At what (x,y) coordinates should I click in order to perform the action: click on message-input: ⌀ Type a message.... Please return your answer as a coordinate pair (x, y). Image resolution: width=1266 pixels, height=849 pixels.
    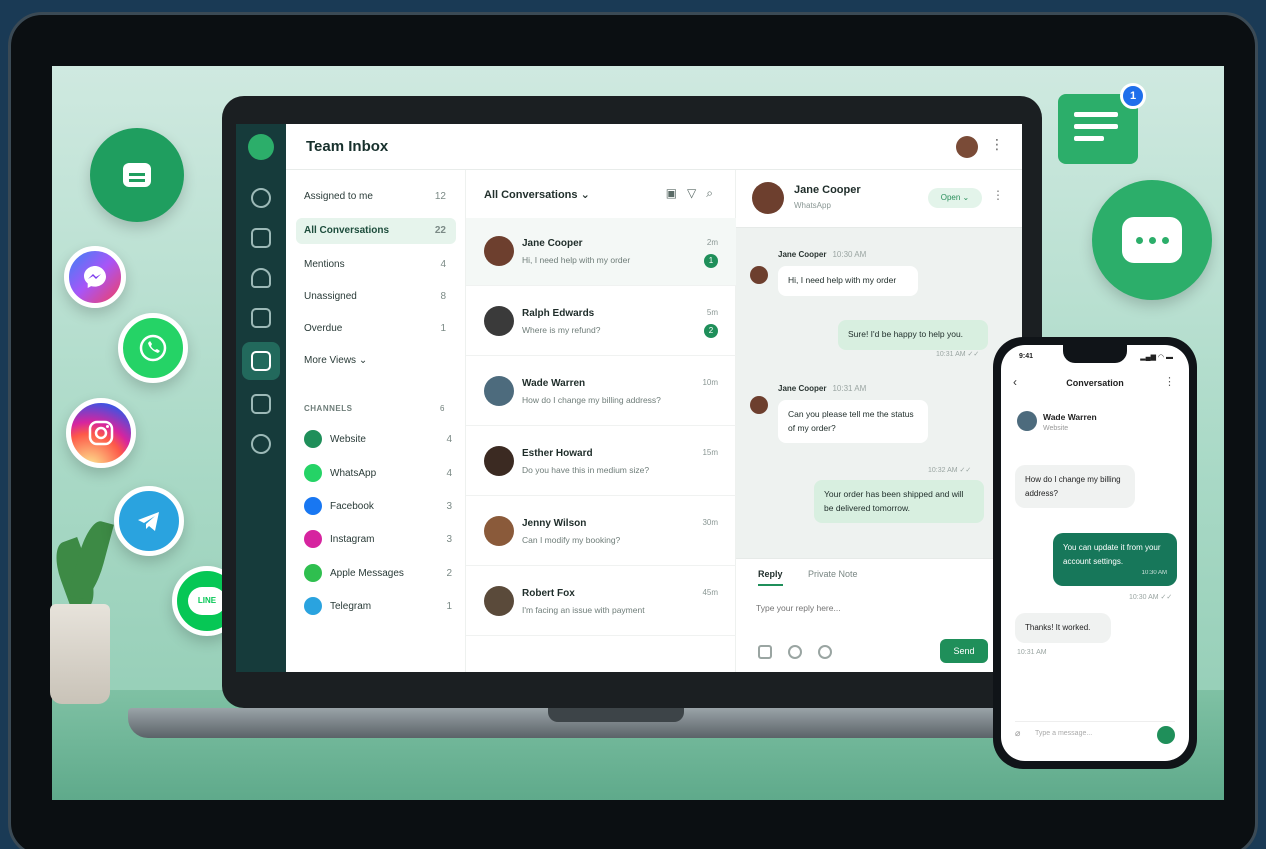
    Looking at the image, I should click on (1095, 733).